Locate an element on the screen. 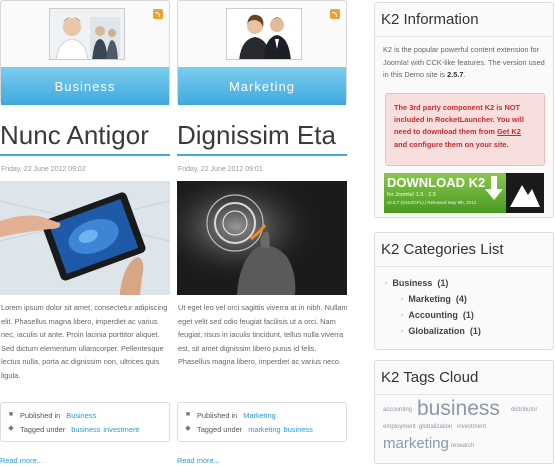 The height and width of the screenshot is (467, 555). module-title: K2 Information is located at coordinates (464, 20).